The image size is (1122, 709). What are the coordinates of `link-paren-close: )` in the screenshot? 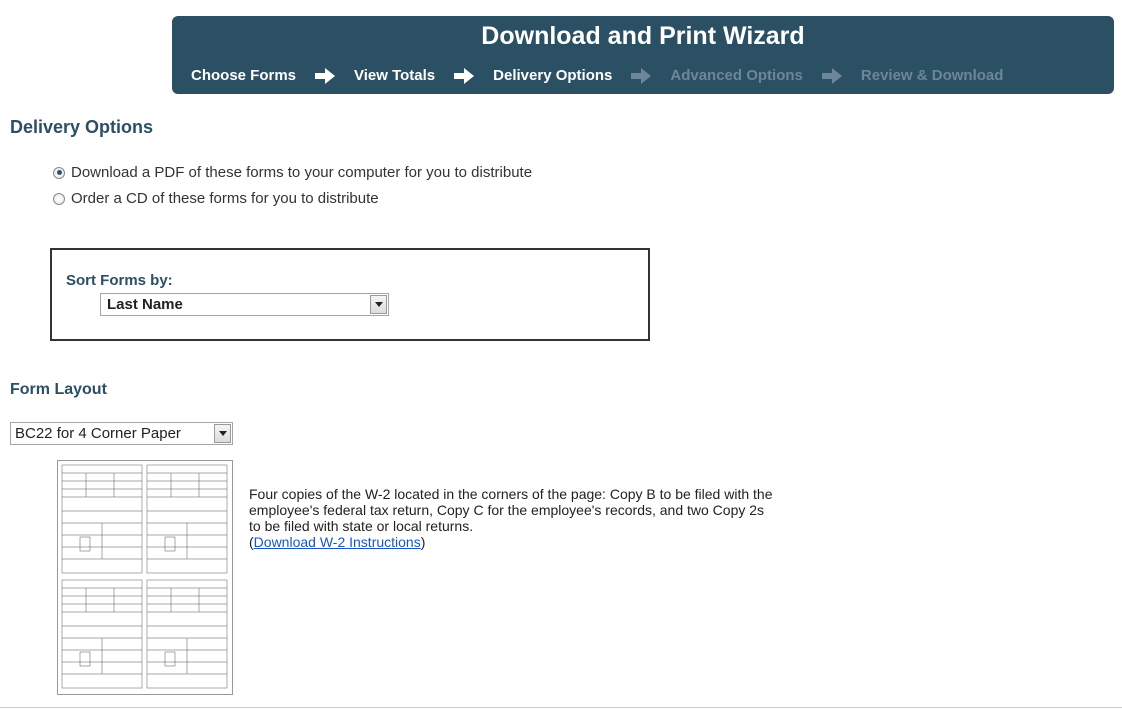 It's located at (423, 542).